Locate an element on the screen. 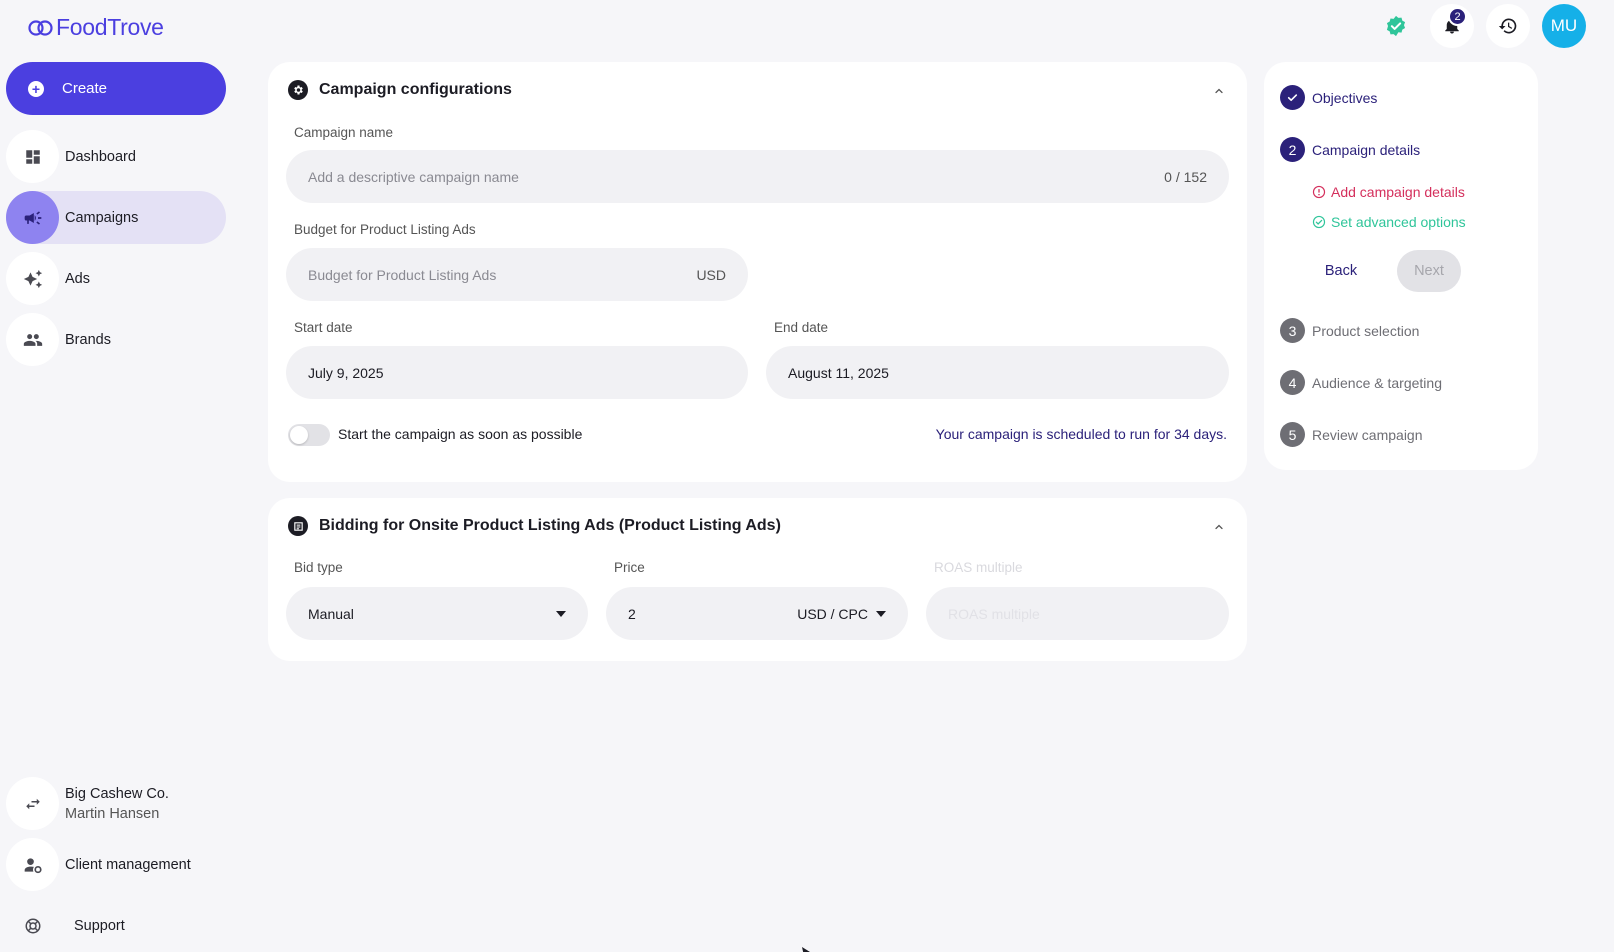 This screenshot has width=1614, height=952. step-number: 2 is located at coordinates (1292, 149).